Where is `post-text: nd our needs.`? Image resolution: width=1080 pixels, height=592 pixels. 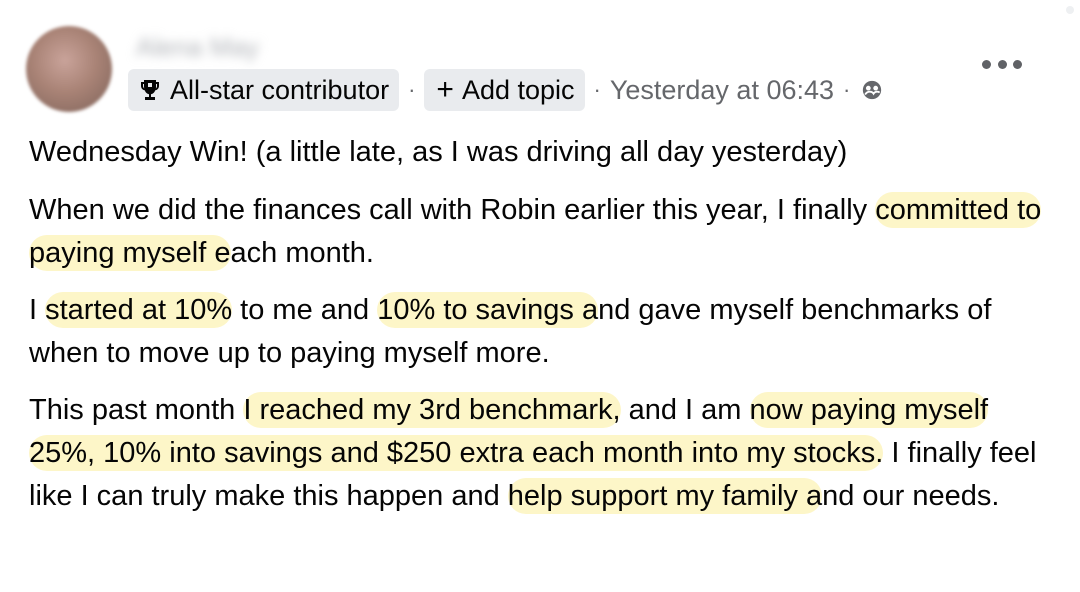 post-text: nd our needs. is located at coordinates (911, 496).